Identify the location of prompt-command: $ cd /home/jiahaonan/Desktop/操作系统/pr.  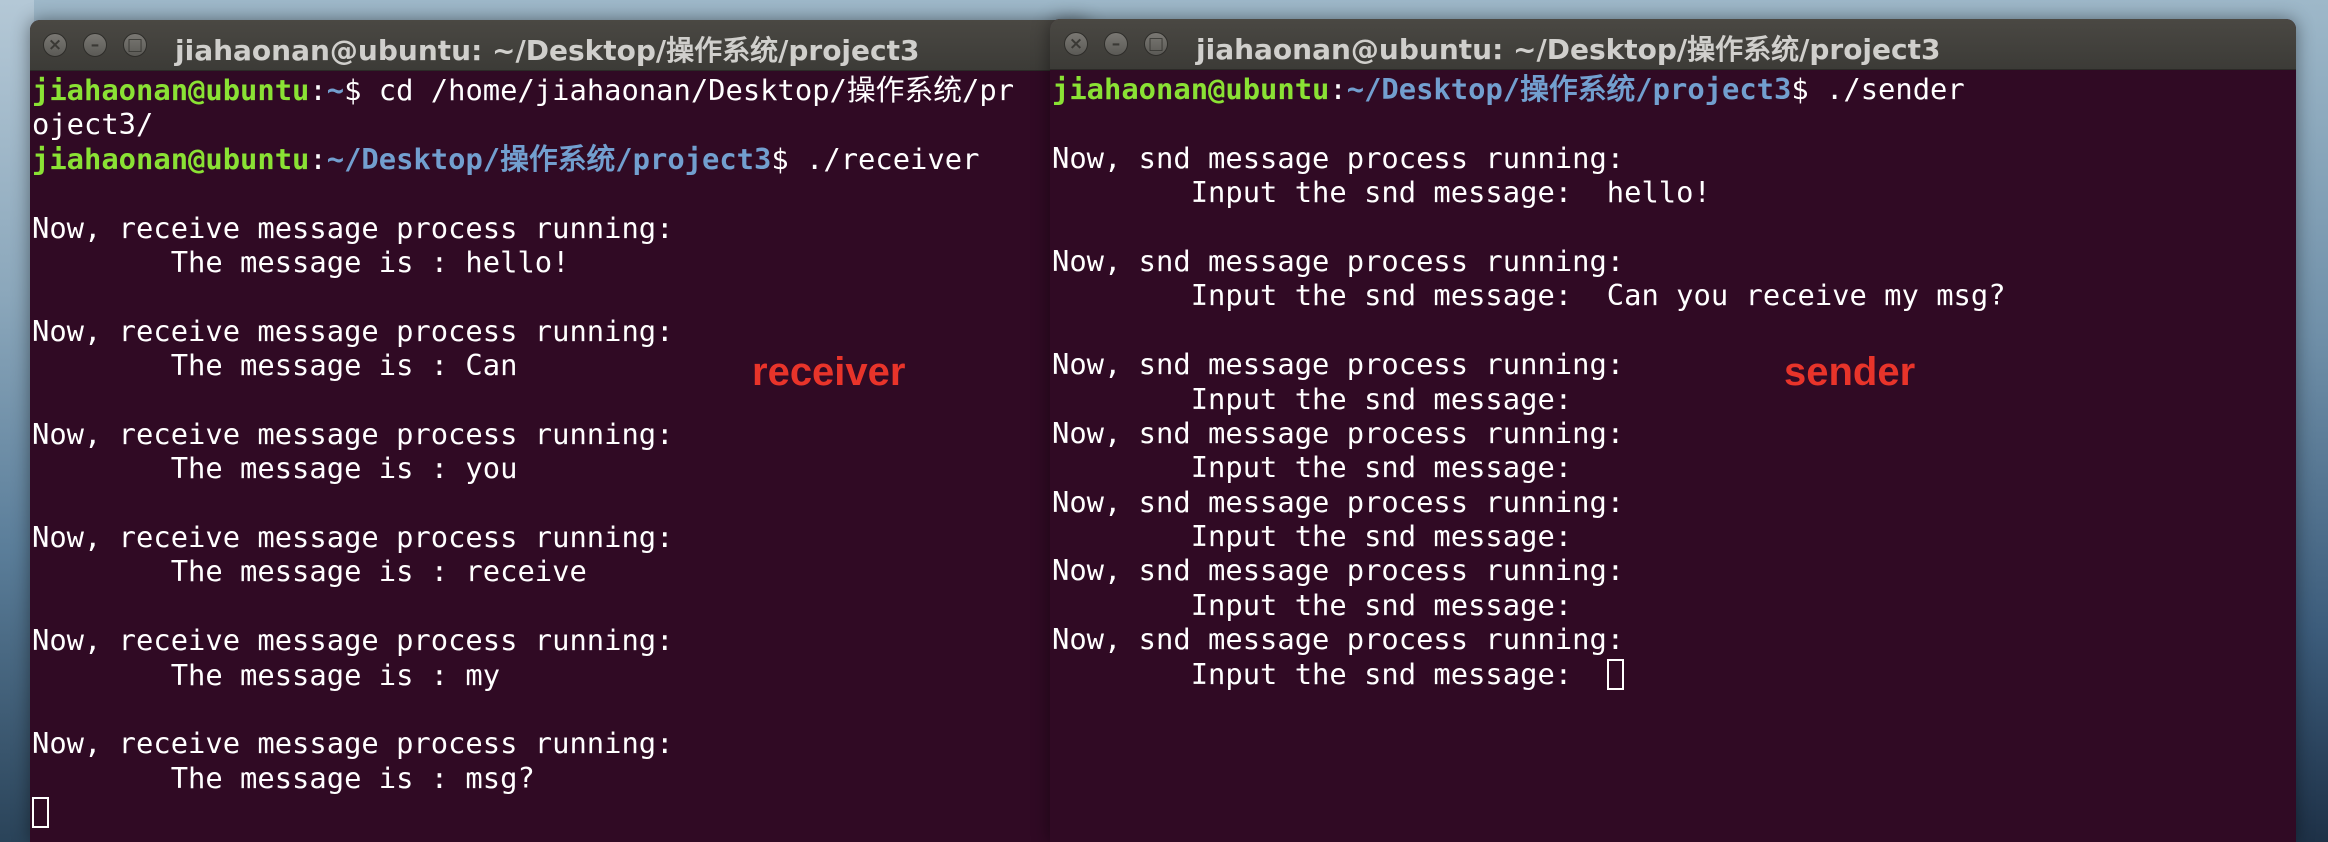
(679, 90).